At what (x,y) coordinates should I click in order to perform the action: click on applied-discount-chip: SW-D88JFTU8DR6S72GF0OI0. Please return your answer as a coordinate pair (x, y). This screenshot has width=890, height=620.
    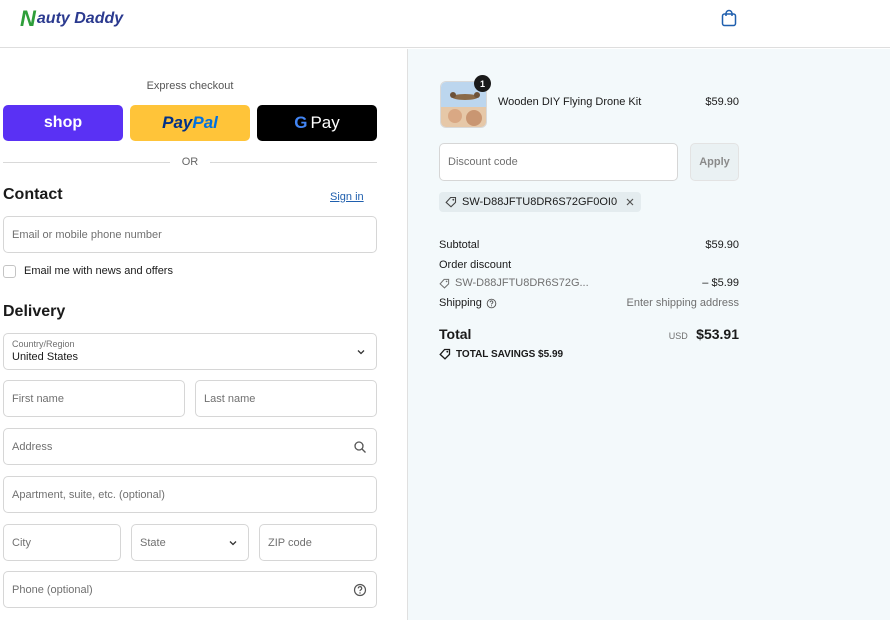
    Looking at the image, I should click on (540, 202).